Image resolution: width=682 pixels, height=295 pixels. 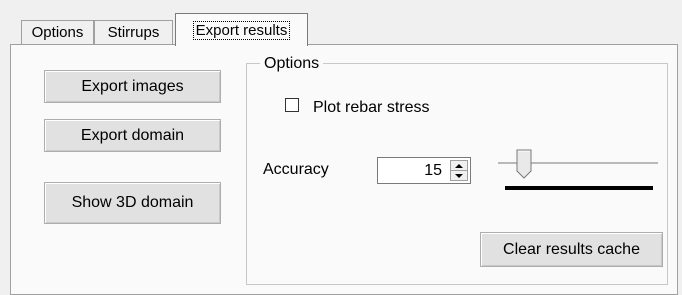 I want to click on export-images-label: Export images, so click(x=132, y=86).